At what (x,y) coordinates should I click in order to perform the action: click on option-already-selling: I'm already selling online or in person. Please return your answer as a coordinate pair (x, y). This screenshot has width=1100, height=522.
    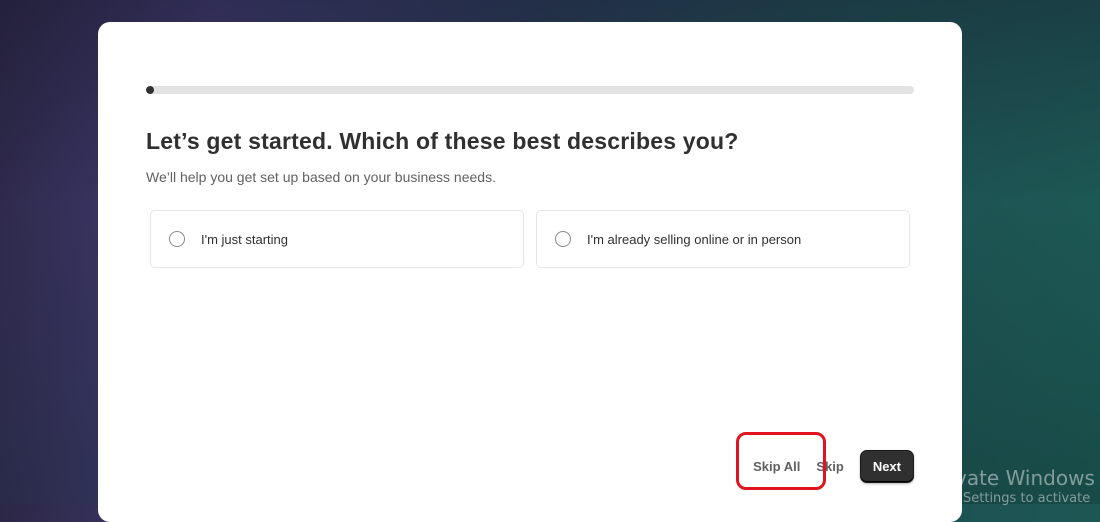
    Looking at the image, I should click on (723, 239).